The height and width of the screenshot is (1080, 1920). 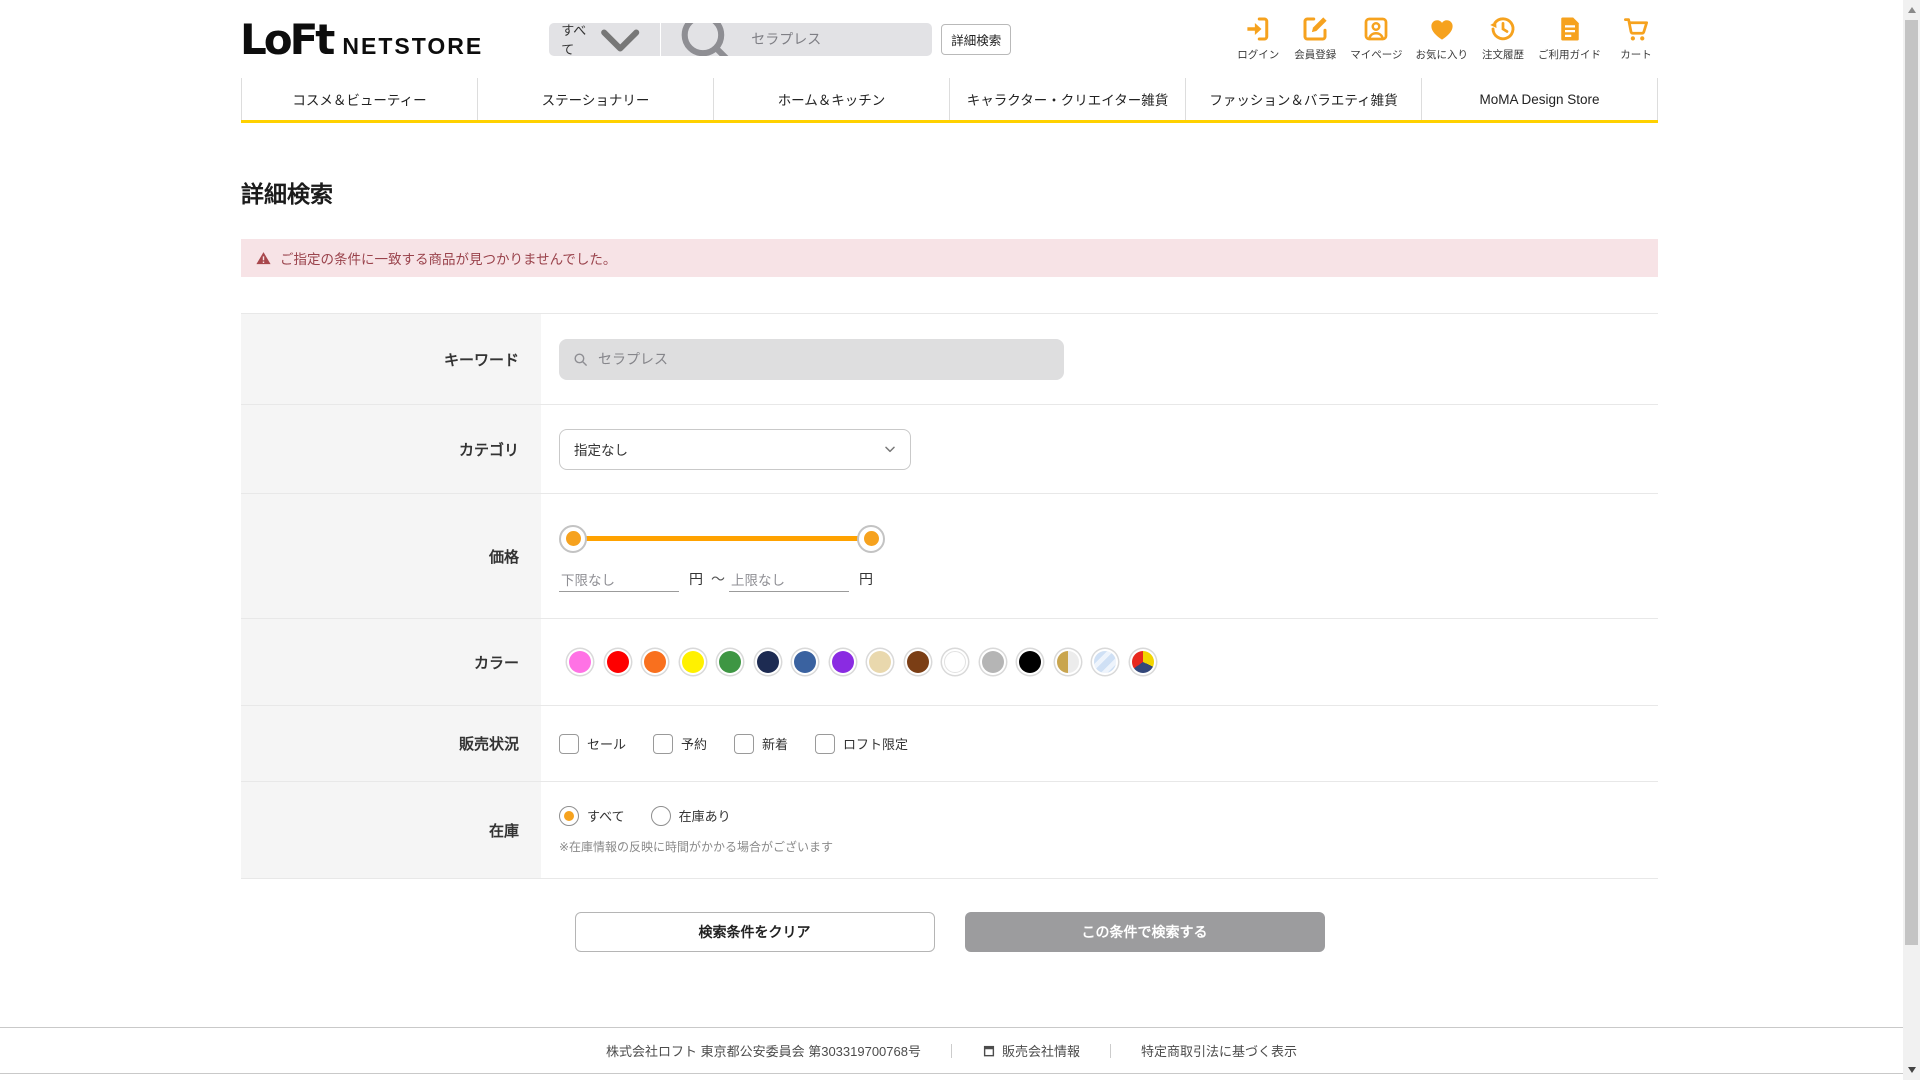 I want to click on register-link: 会員登録, so click(x=1315, y=38).